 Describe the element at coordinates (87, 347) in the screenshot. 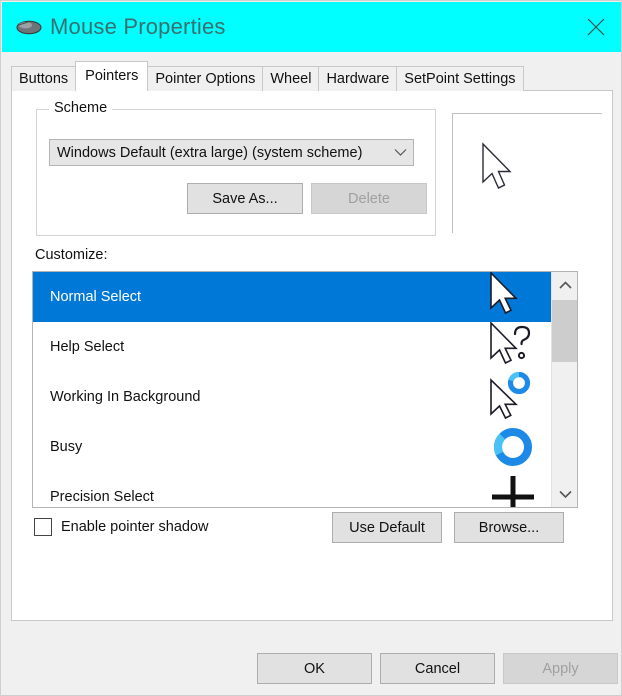

I see `list-item-label: Help Select` at that location.